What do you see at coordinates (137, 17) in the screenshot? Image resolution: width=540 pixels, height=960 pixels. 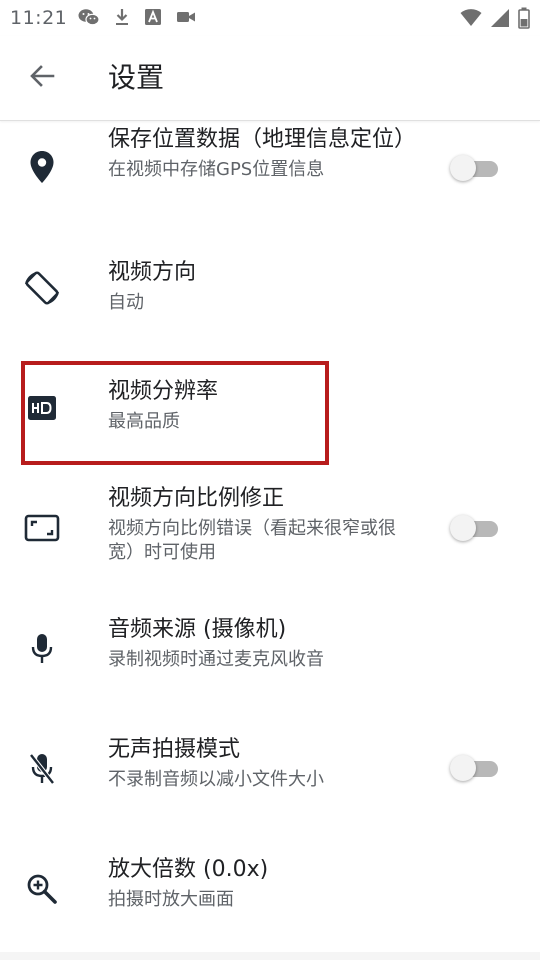 I see `status-notification-icons` at bounding box center [137, 17].